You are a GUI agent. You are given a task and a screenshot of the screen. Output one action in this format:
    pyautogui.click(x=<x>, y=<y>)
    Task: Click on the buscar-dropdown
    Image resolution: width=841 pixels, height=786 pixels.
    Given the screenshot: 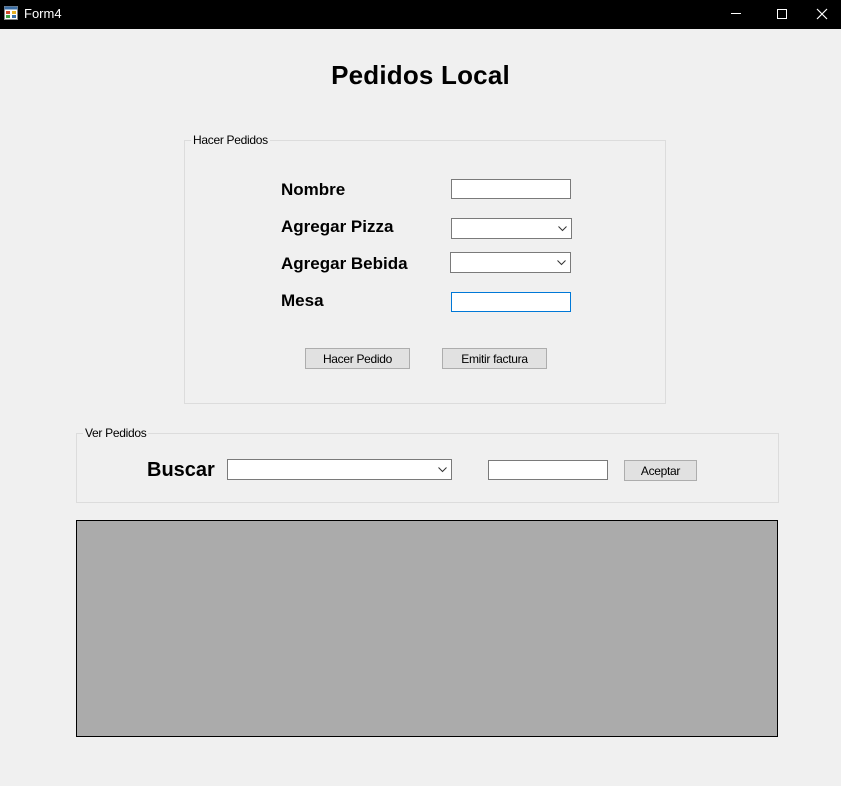 What is the action you would take?
    pyautogui.click(x=339, y=469)
    